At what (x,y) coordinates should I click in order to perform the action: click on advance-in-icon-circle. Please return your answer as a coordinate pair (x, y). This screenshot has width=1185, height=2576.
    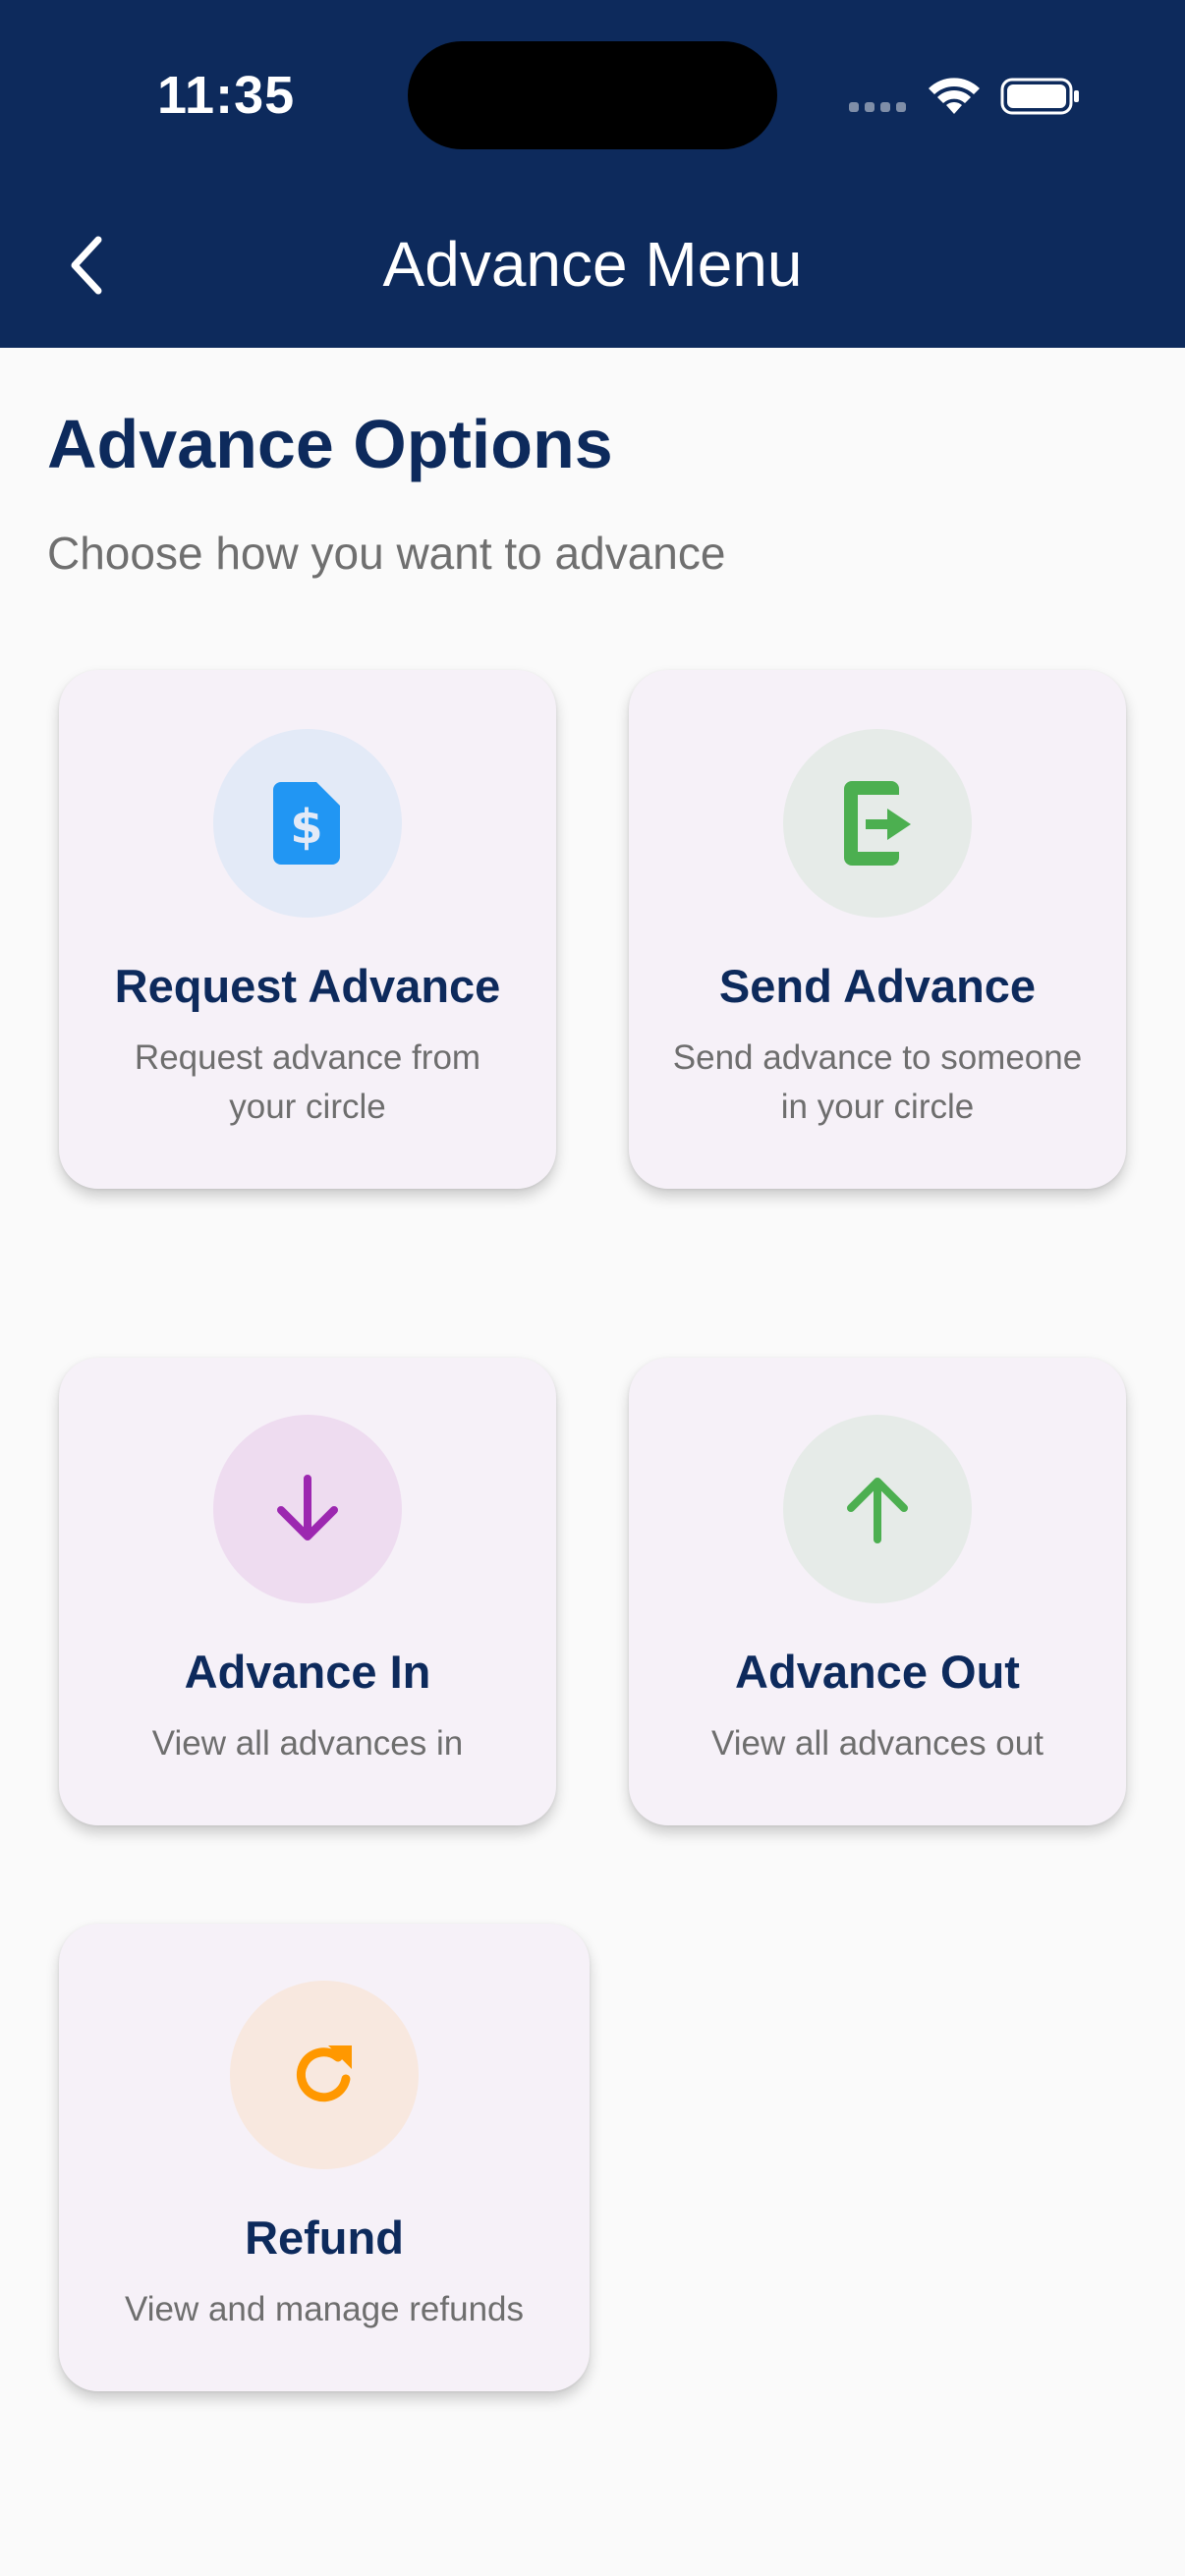
    Looking at the image, I should click on (308, 1509).